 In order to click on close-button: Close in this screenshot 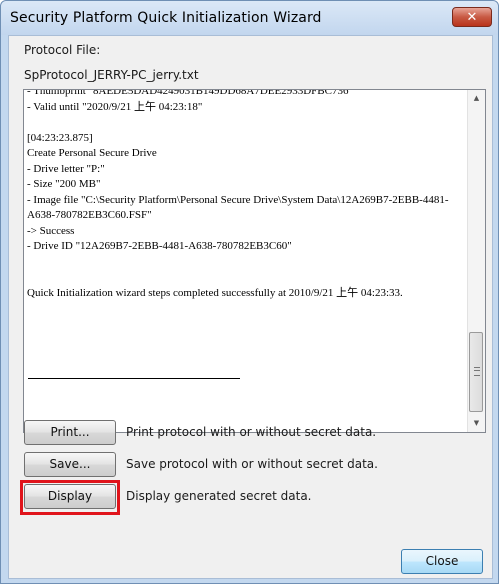, I will do `click(442, 561)`.